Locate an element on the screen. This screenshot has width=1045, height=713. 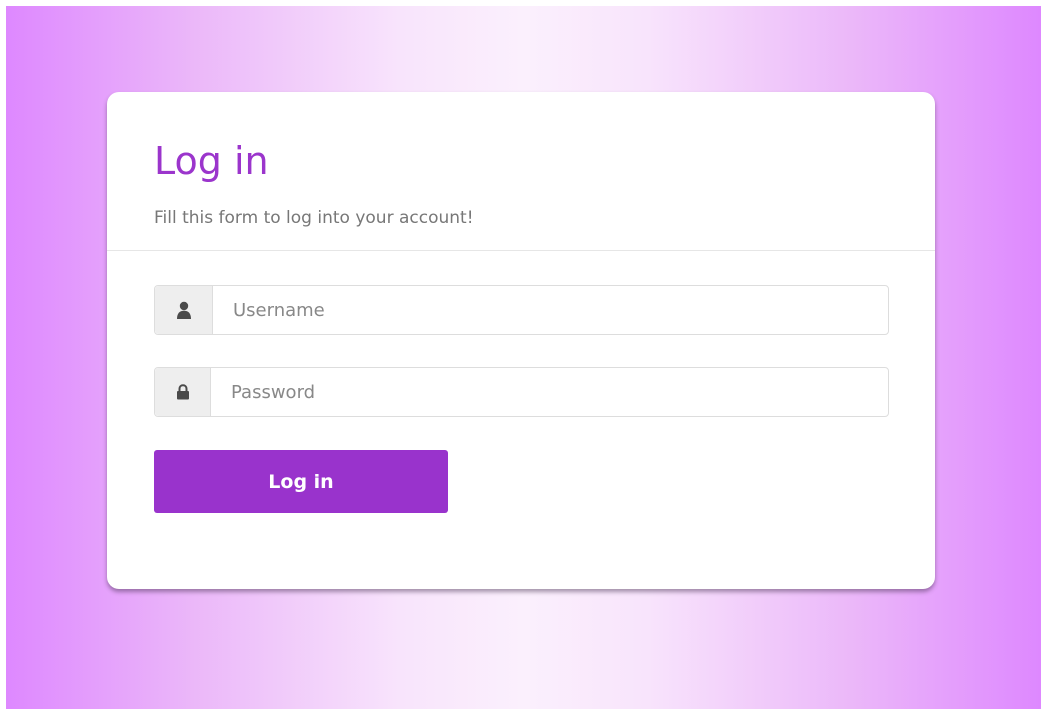
login-button: Log in is located at coordinates (301, 481).